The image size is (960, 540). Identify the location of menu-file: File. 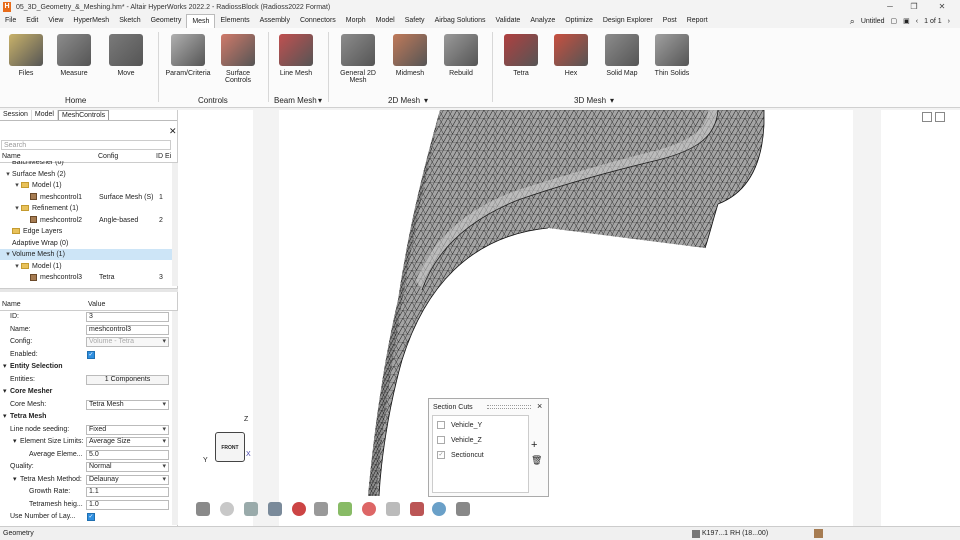
(10, 21).